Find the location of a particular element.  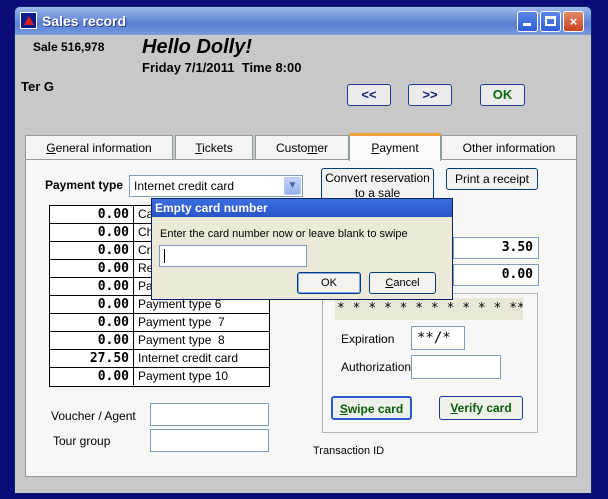

dialog-cancel-button: Cancel is located at coordinates (402, 283).